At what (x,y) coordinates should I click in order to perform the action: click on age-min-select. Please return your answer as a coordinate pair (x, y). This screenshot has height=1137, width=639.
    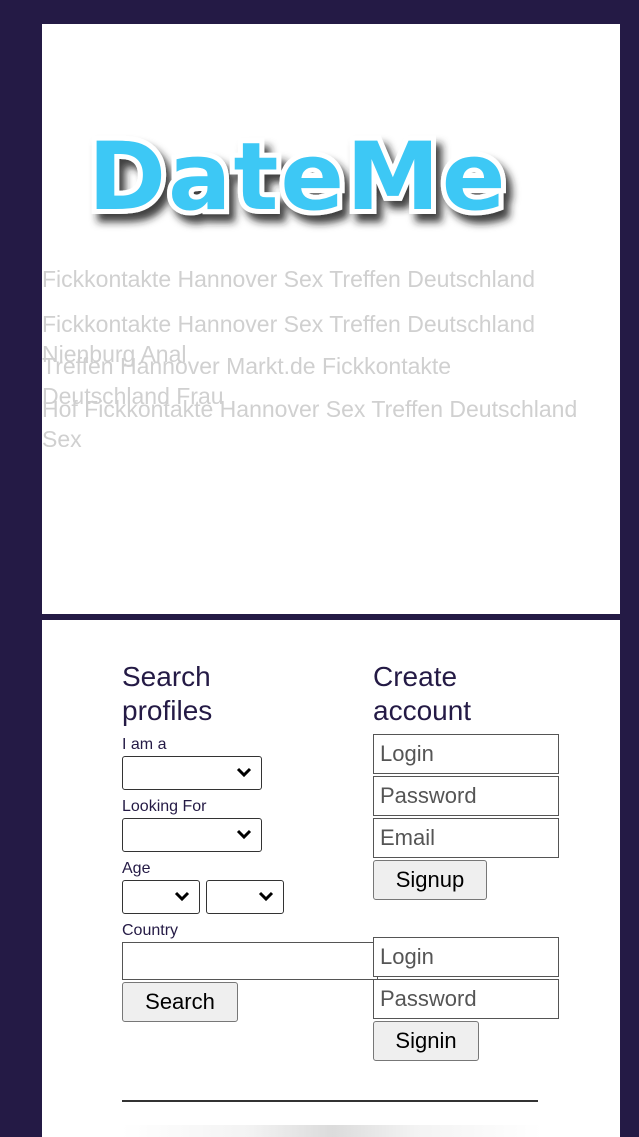
    Looking at the image, I should click on (161, 897).